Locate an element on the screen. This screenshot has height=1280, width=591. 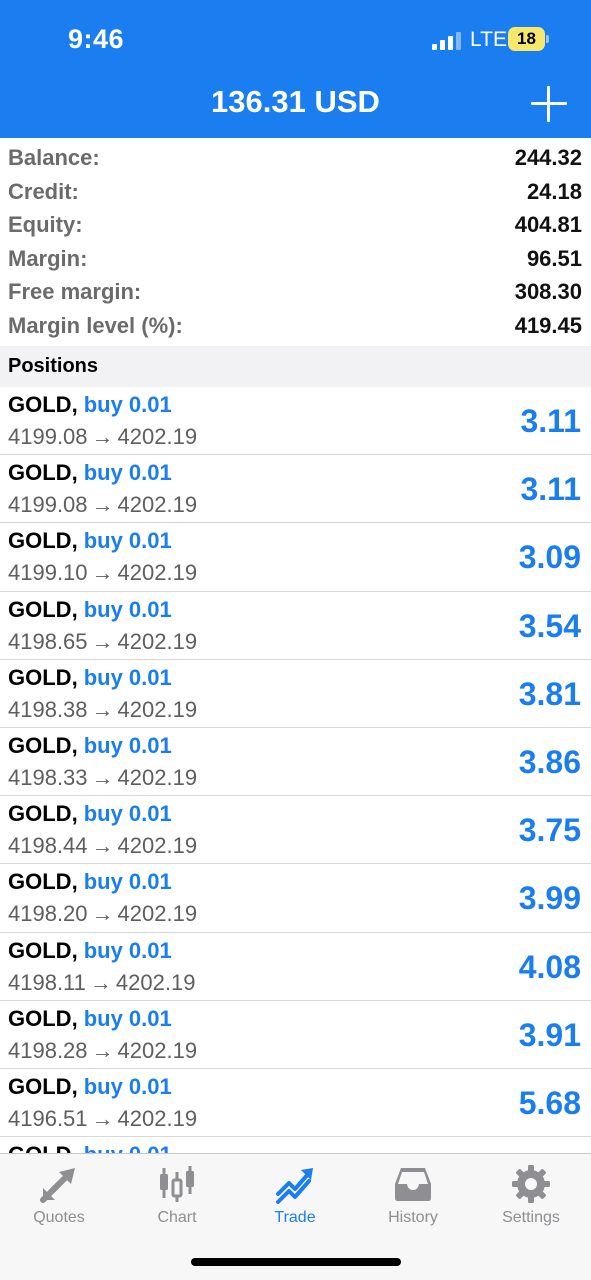
position-profit: 3.09 is located at coordinates (549, 557).